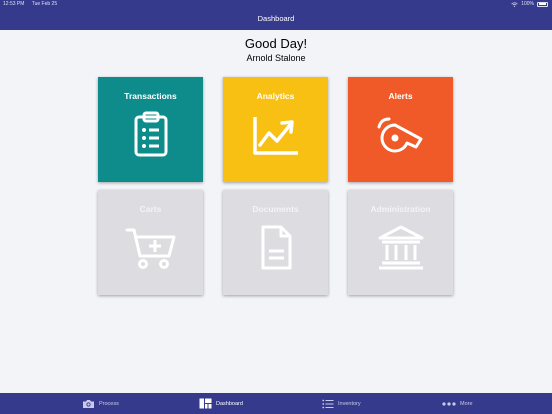 The height and width of the screenshot is (414, 552). Describe the element at coordinates (466, 403) in the screenshot. I see `tab-label: More` at that location.